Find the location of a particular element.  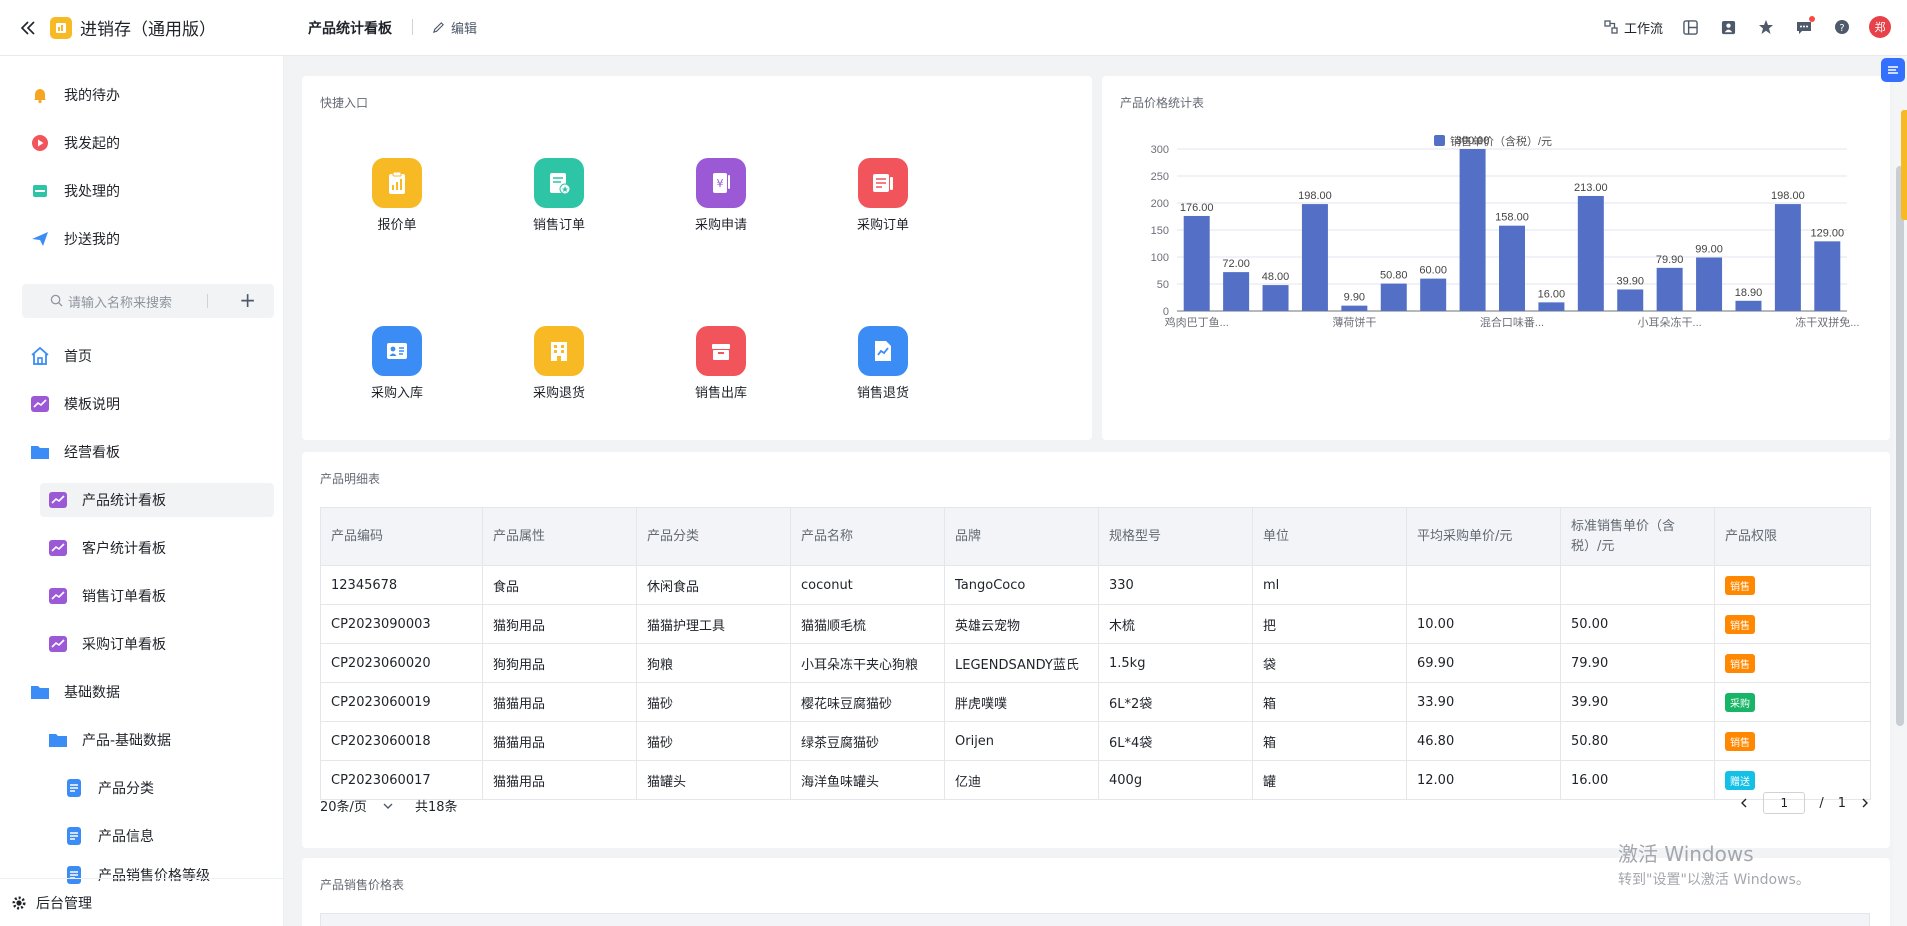

column-header: 产品属性 is located at coordinates (559, 536).